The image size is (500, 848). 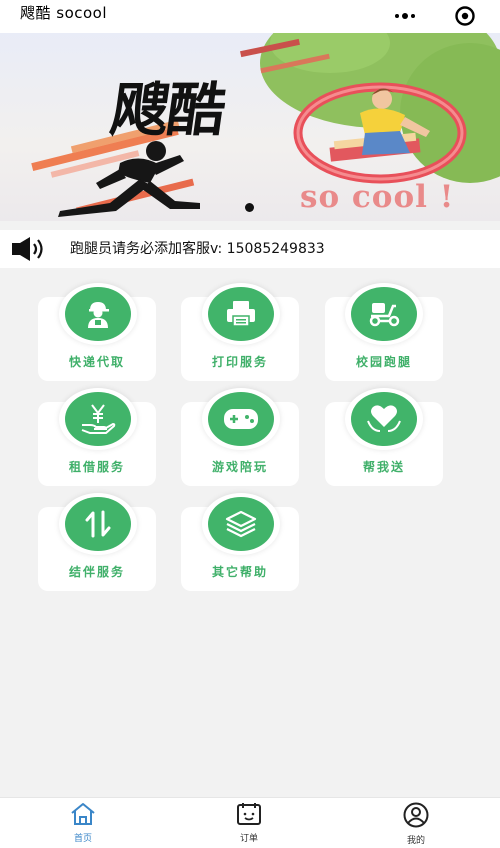 I want to click on layers-icon, so click(x=241, y=524).